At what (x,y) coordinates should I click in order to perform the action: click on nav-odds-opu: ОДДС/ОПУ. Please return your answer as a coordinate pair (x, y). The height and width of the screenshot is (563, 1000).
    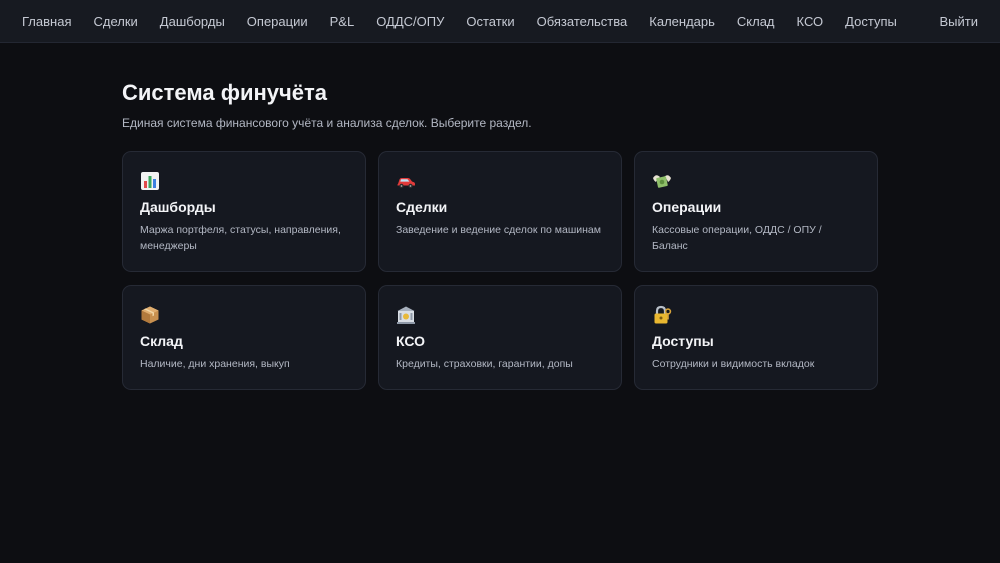
    Looking at the image, I should click on (410, 21).